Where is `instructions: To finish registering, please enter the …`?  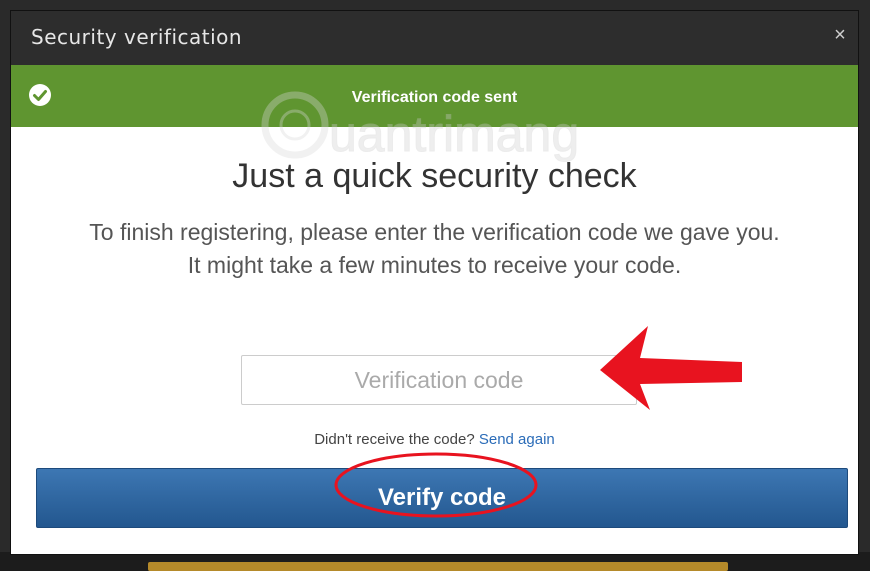 instructions: To finish registering, please enter the … is located at coordinates (434, 249).